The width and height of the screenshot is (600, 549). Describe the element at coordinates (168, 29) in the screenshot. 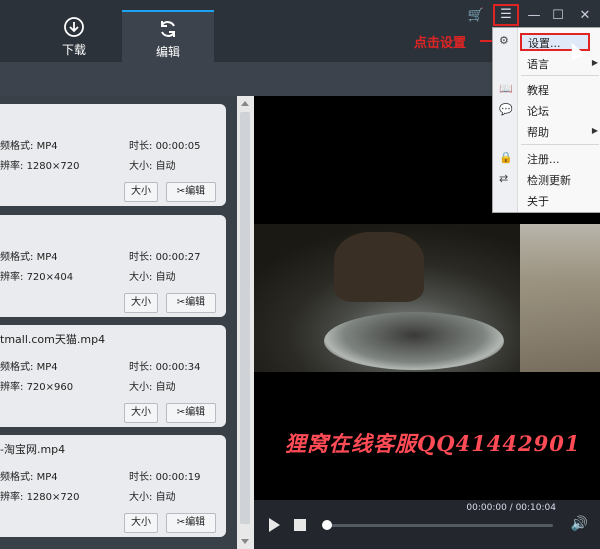

I see `refresh-icon` at that location.